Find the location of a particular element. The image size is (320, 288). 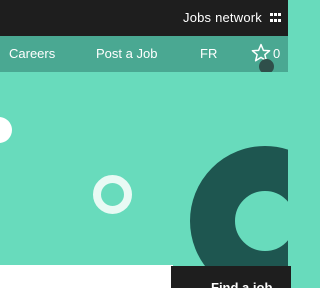

nav-post-a-job: Post a Job is located at coordinates (126, 53).